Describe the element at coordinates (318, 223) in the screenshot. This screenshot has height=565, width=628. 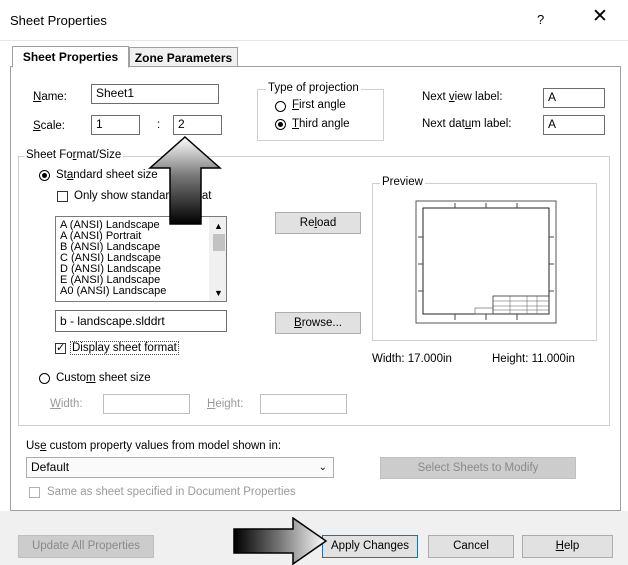
I see `reload-button: Reload` at that location.